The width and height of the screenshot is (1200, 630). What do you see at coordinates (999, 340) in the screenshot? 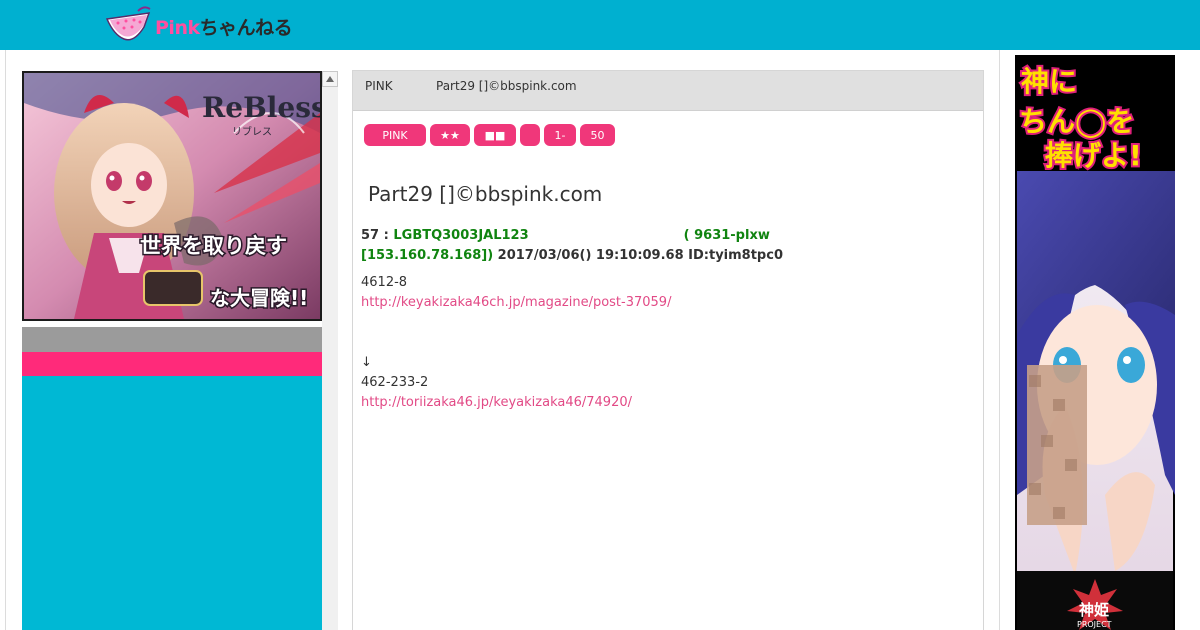
I see `frame-border-right` at bounding box center [999, 340].